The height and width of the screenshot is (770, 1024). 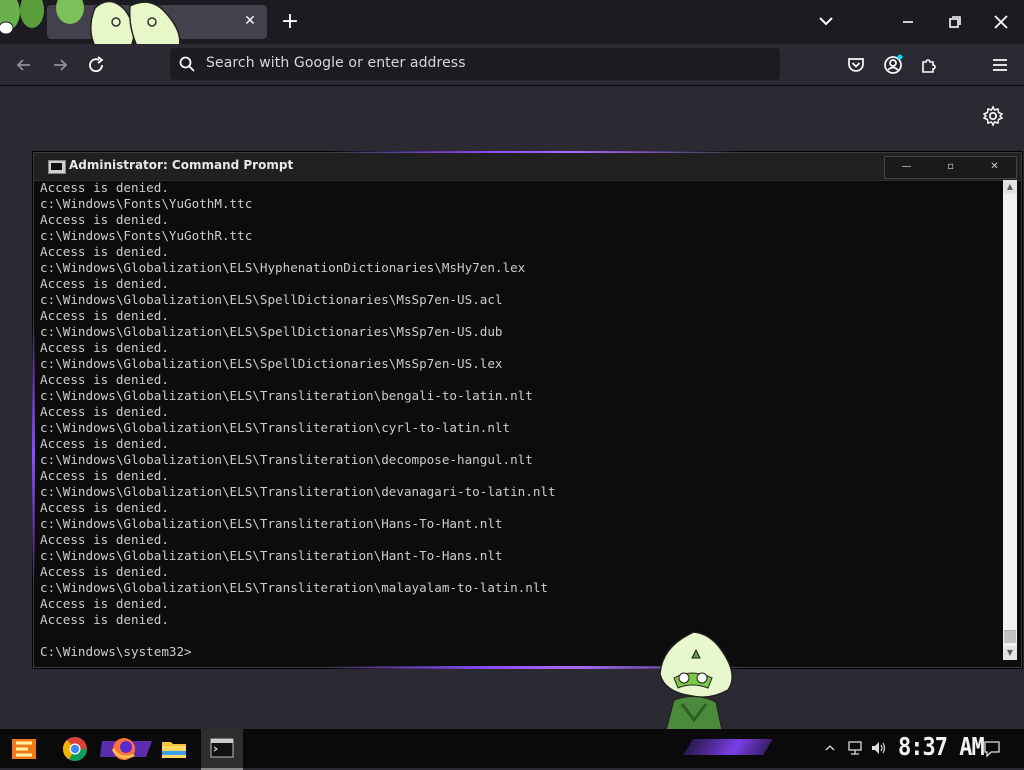 What do you see at coordinates (128, 749) in the screenshot?
I see `firefox-icon` at bounding box center [128, 749].